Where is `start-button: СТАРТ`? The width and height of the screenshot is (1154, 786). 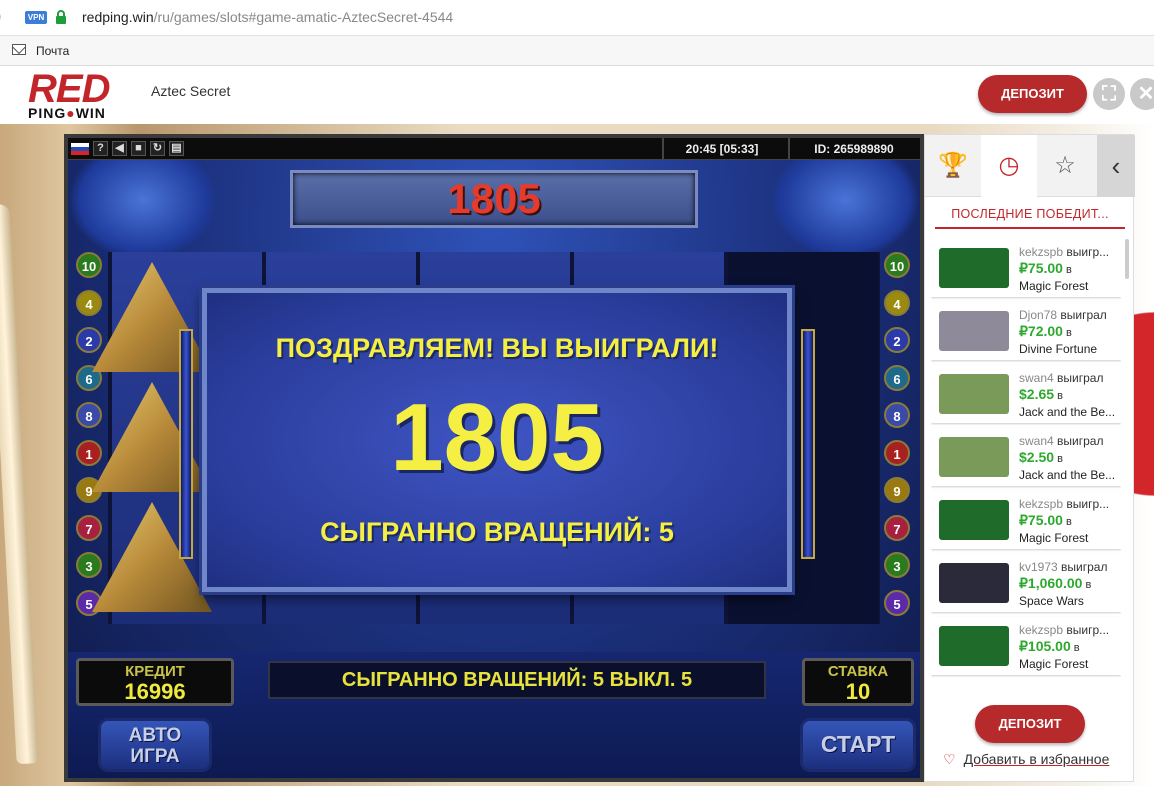
start-button: СТАРТ is located at coordinates (858, 745).